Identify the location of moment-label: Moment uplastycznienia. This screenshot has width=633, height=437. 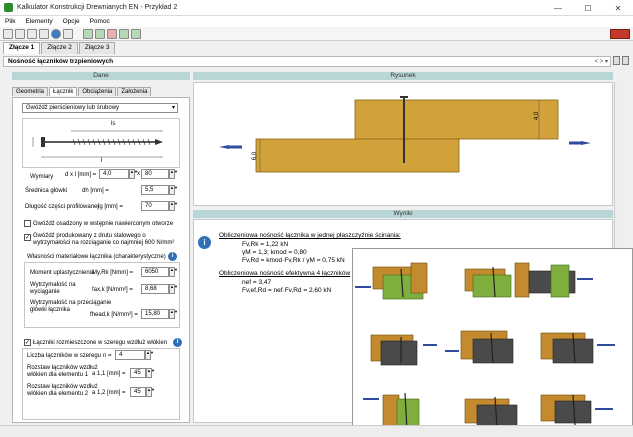
(62, 273).